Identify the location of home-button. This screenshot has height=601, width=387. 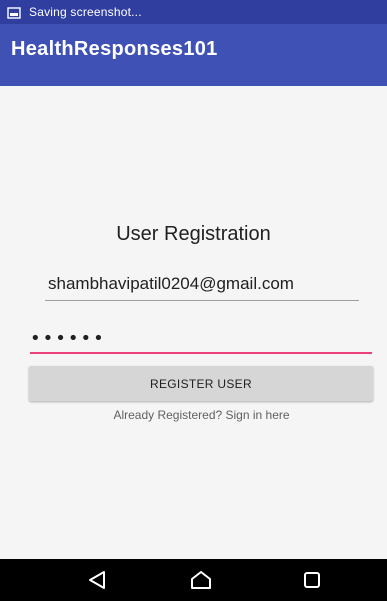
(201, 580).